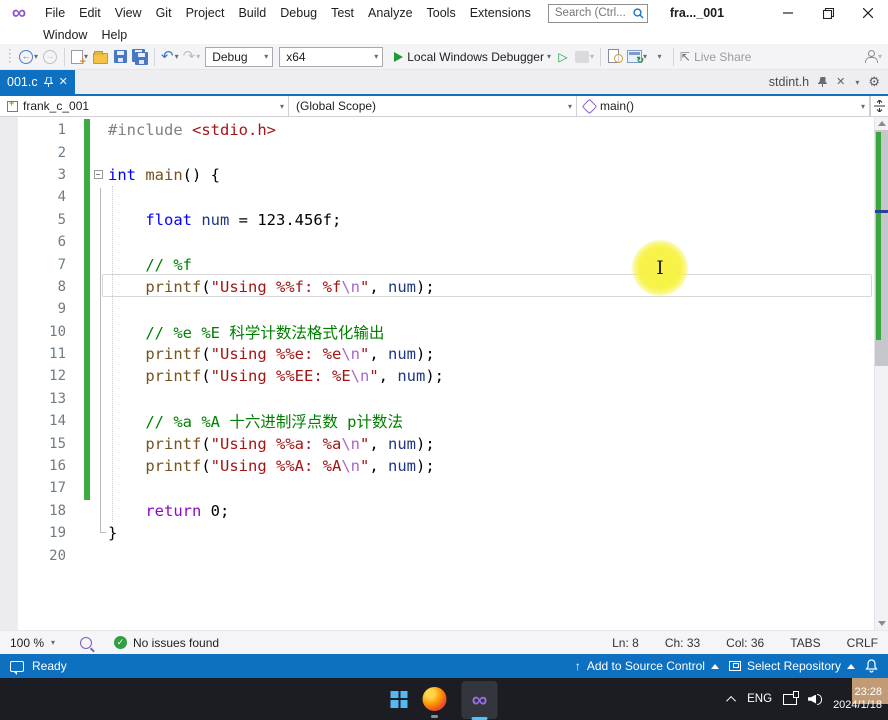 This screenshot has width=888, height=720. Describe the element at coordinates (873, 57) in the screenshot. I see `feedback-button: ▾` at that location.